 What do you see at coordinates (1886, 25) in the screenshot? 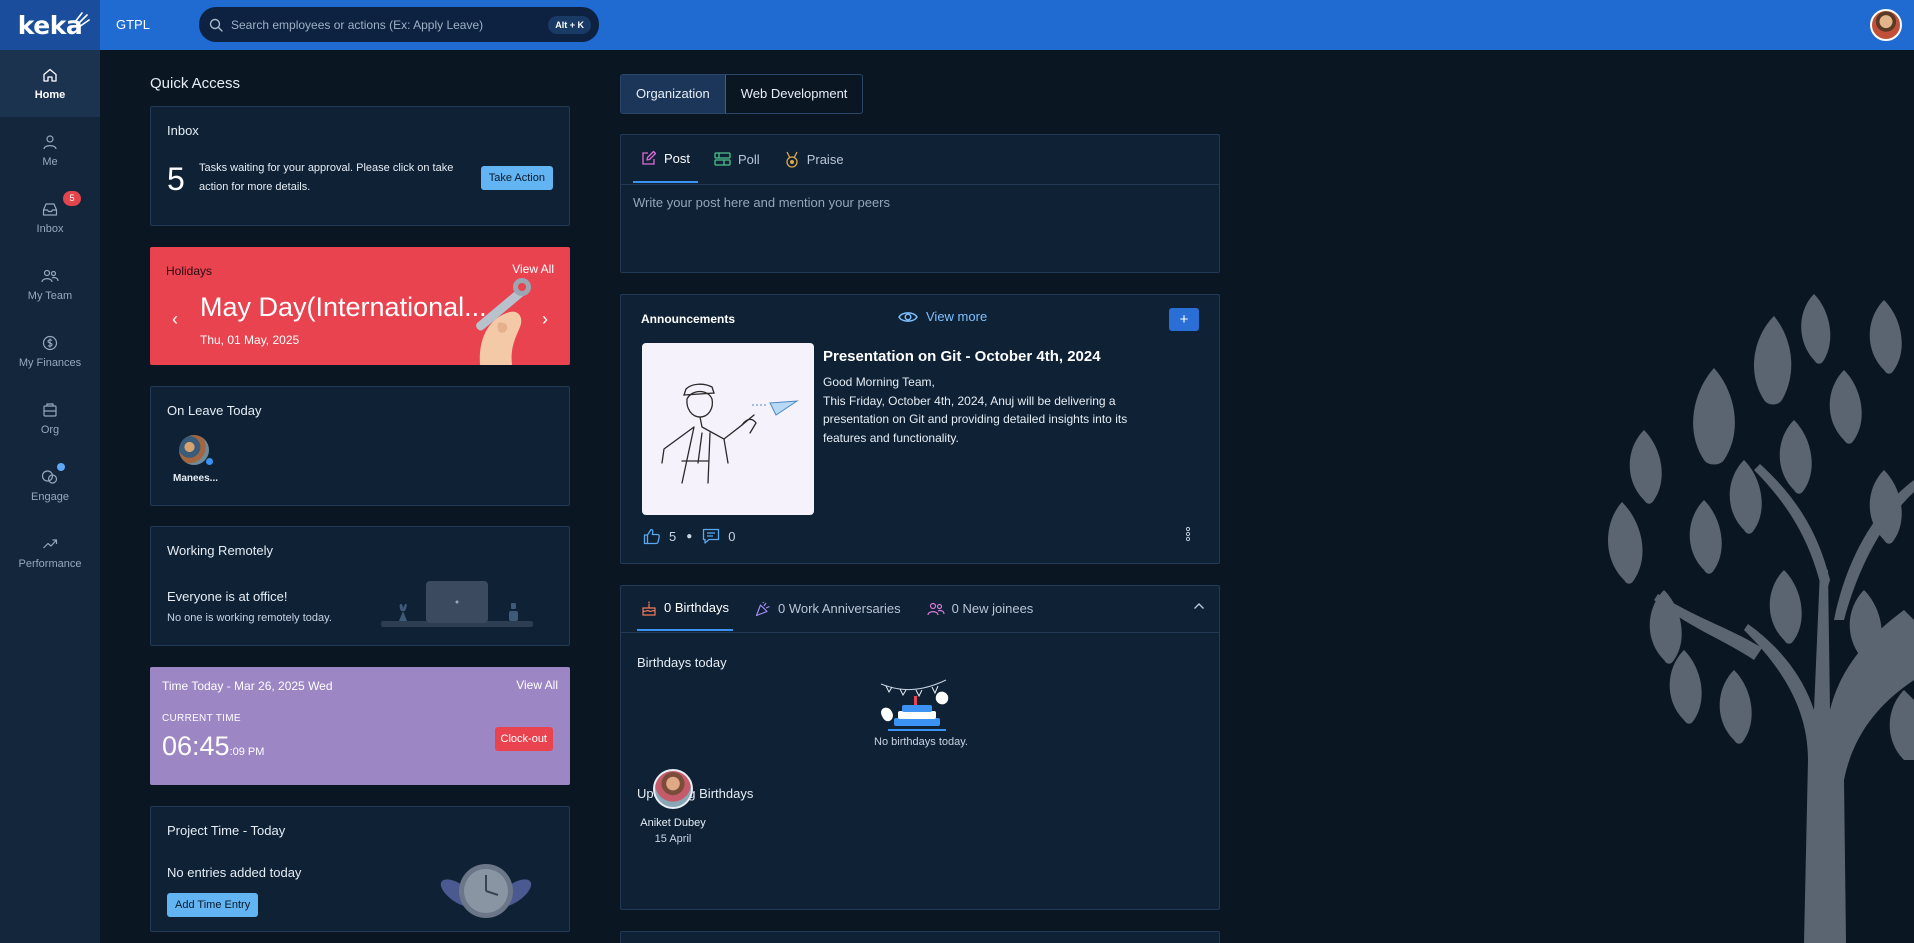
I see `user-avatar` at bounding box center [1886, 25].